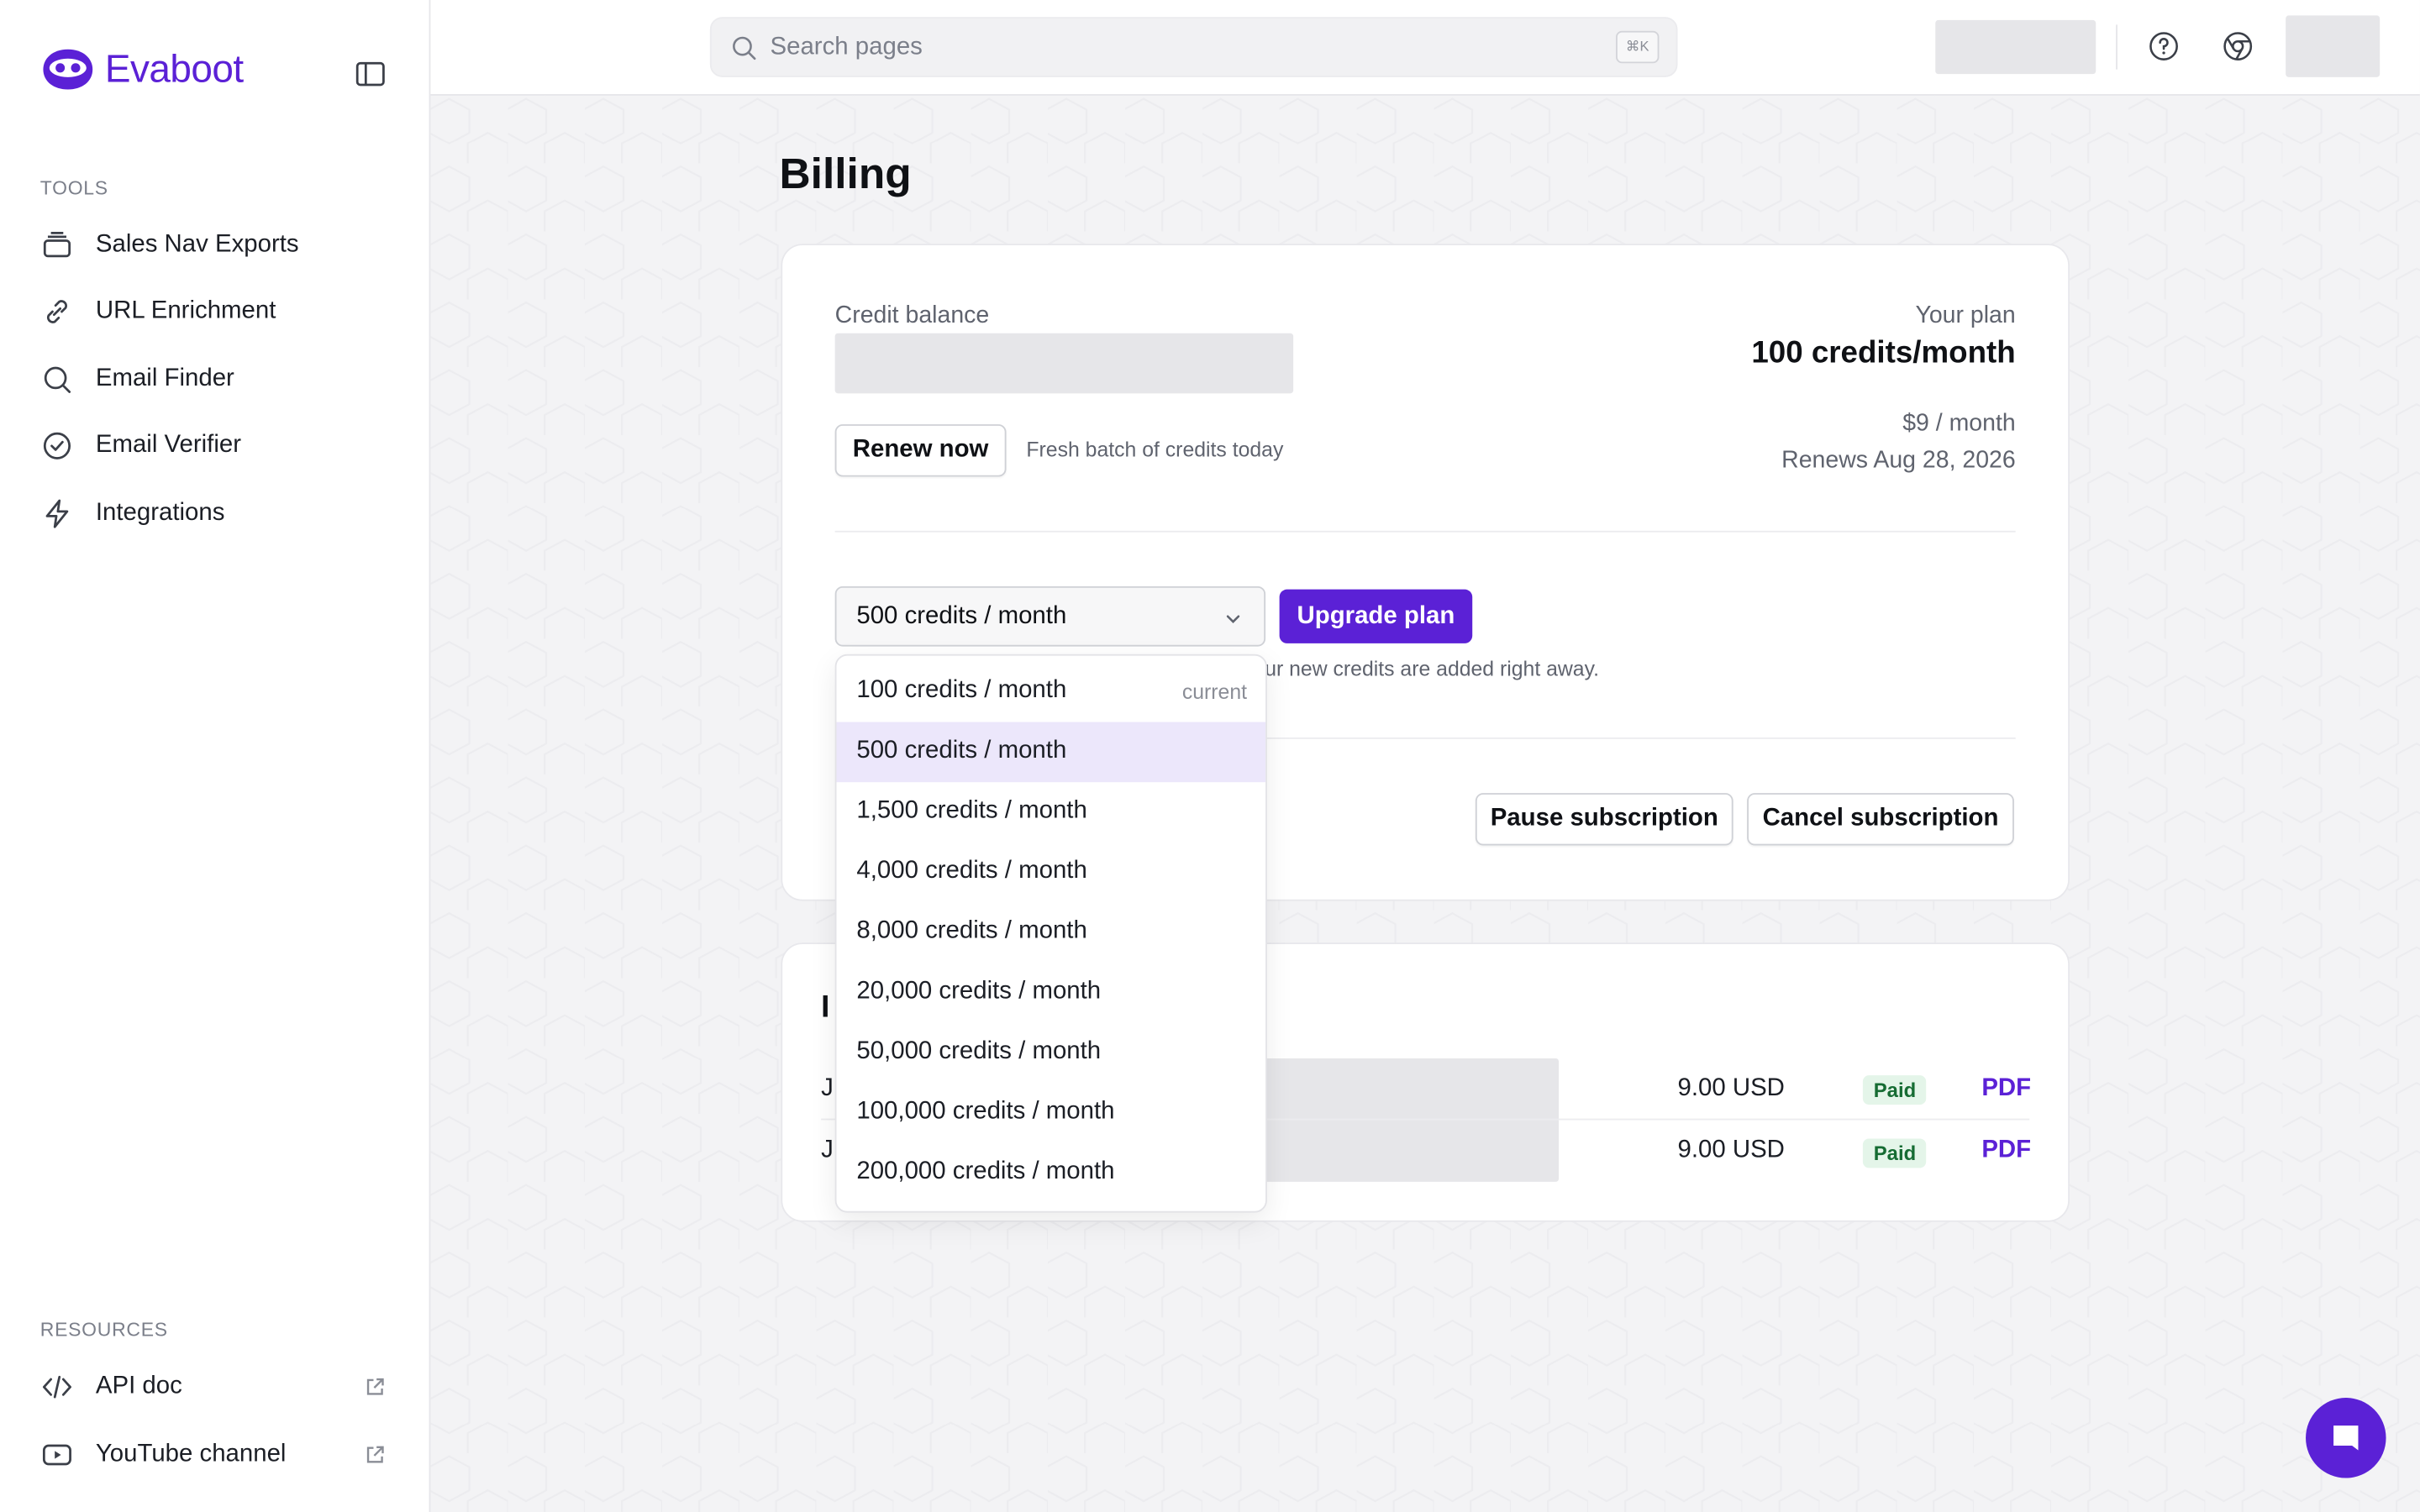 Image resolution: width=2420 pixels, height=1512 pixels. Describe the element at coordinates (1880, 819) in the screenshot. I see `cancel-subscription-button: Cancel subscription` at that location.